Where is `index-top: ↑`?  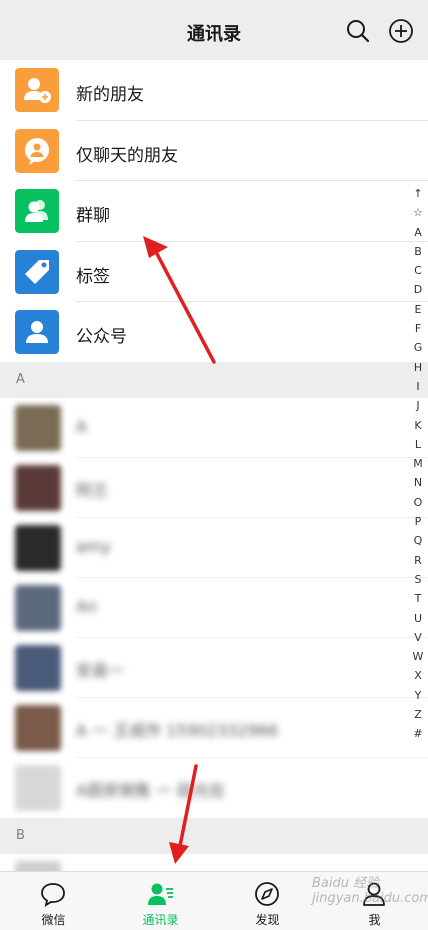 index-top: ↑ is located at coordinates (418, 193).